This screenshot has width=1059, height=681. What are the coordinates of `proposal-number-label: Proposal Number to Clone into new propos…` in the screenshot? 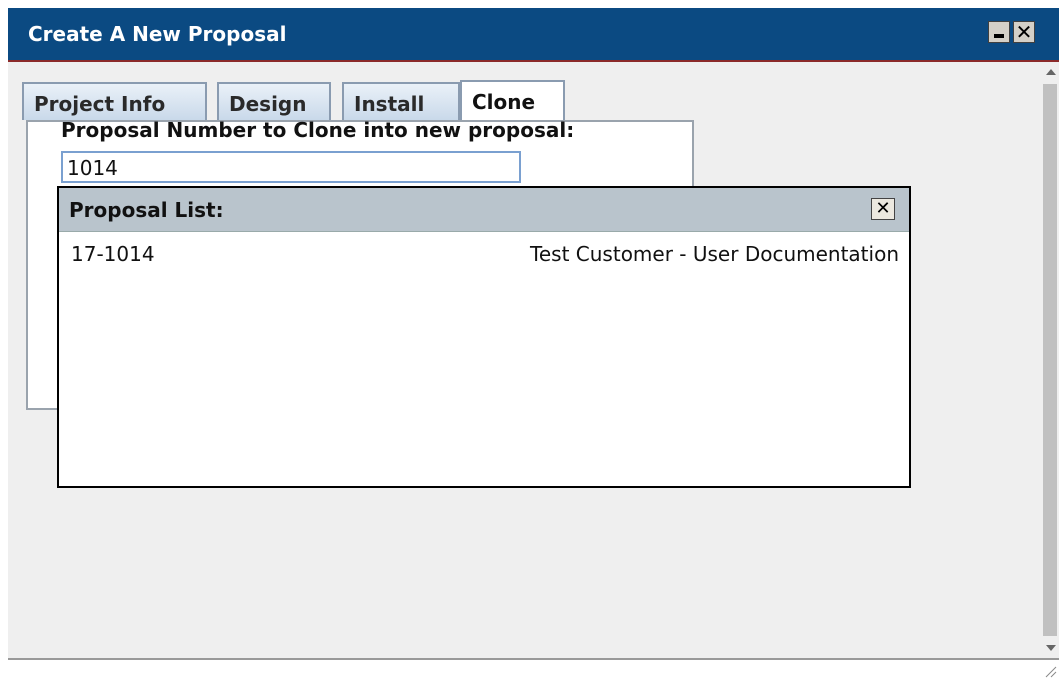 It's located at (318, 130).